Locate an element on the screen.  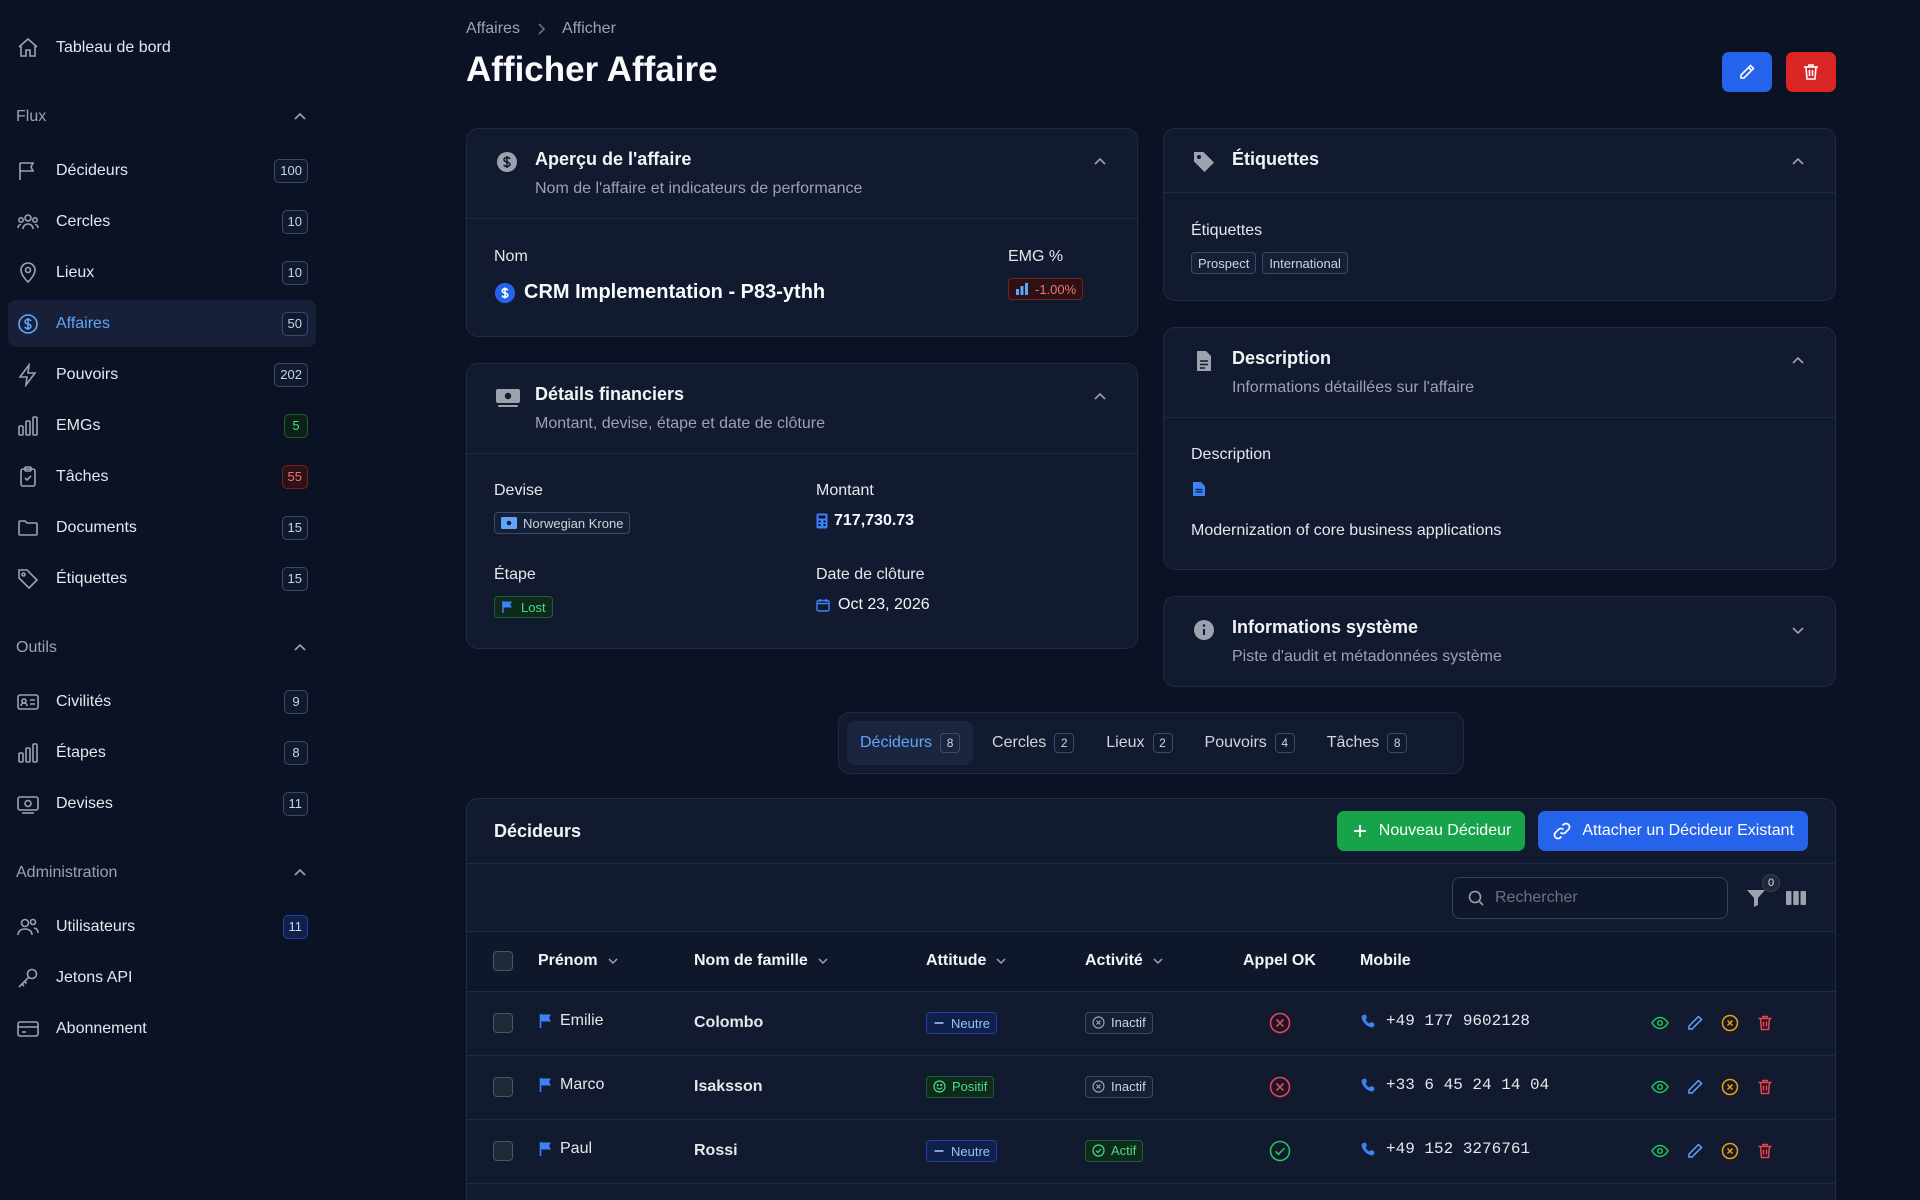
filter-button: 0 is located at coordinates (1762, 891).